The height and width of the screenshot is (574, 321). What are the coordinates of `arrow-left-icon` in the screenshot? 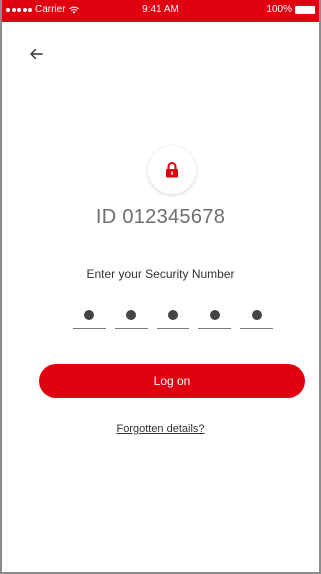 It's located at (36, 54).